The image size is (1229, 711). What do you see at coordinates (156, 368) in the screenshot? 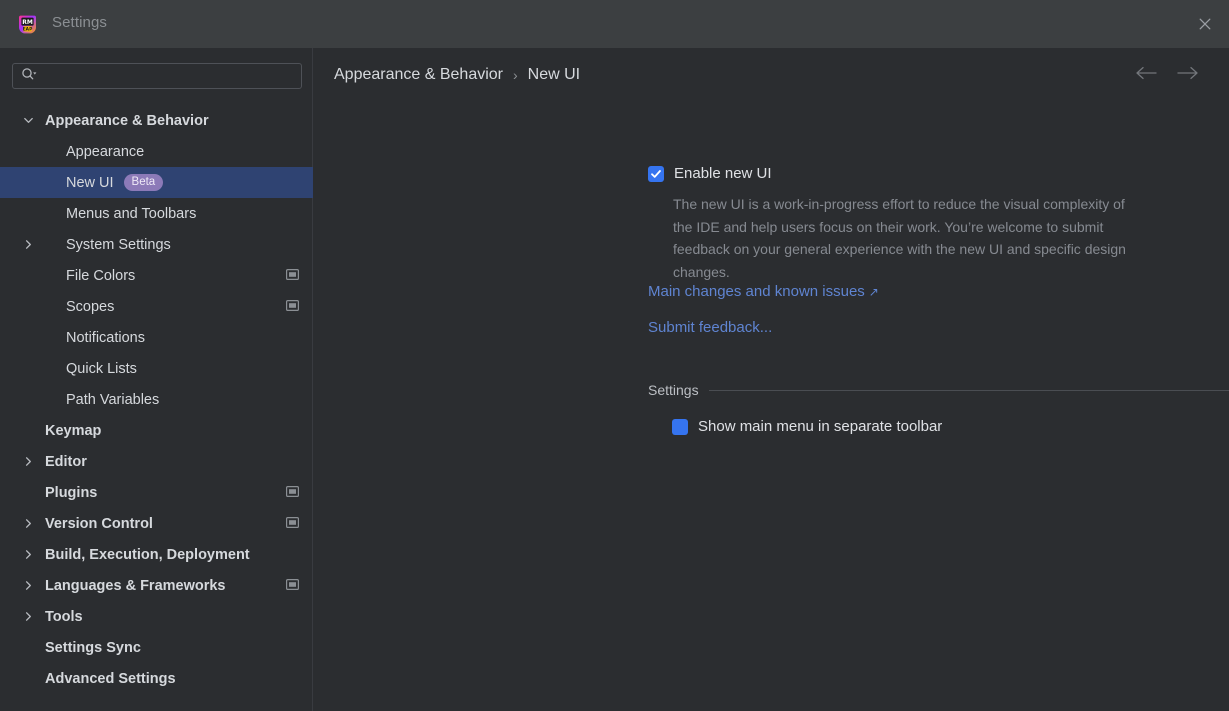
I see `sidebar-item-quick-lists: Quick Lists` at bounding box center [156, 368].